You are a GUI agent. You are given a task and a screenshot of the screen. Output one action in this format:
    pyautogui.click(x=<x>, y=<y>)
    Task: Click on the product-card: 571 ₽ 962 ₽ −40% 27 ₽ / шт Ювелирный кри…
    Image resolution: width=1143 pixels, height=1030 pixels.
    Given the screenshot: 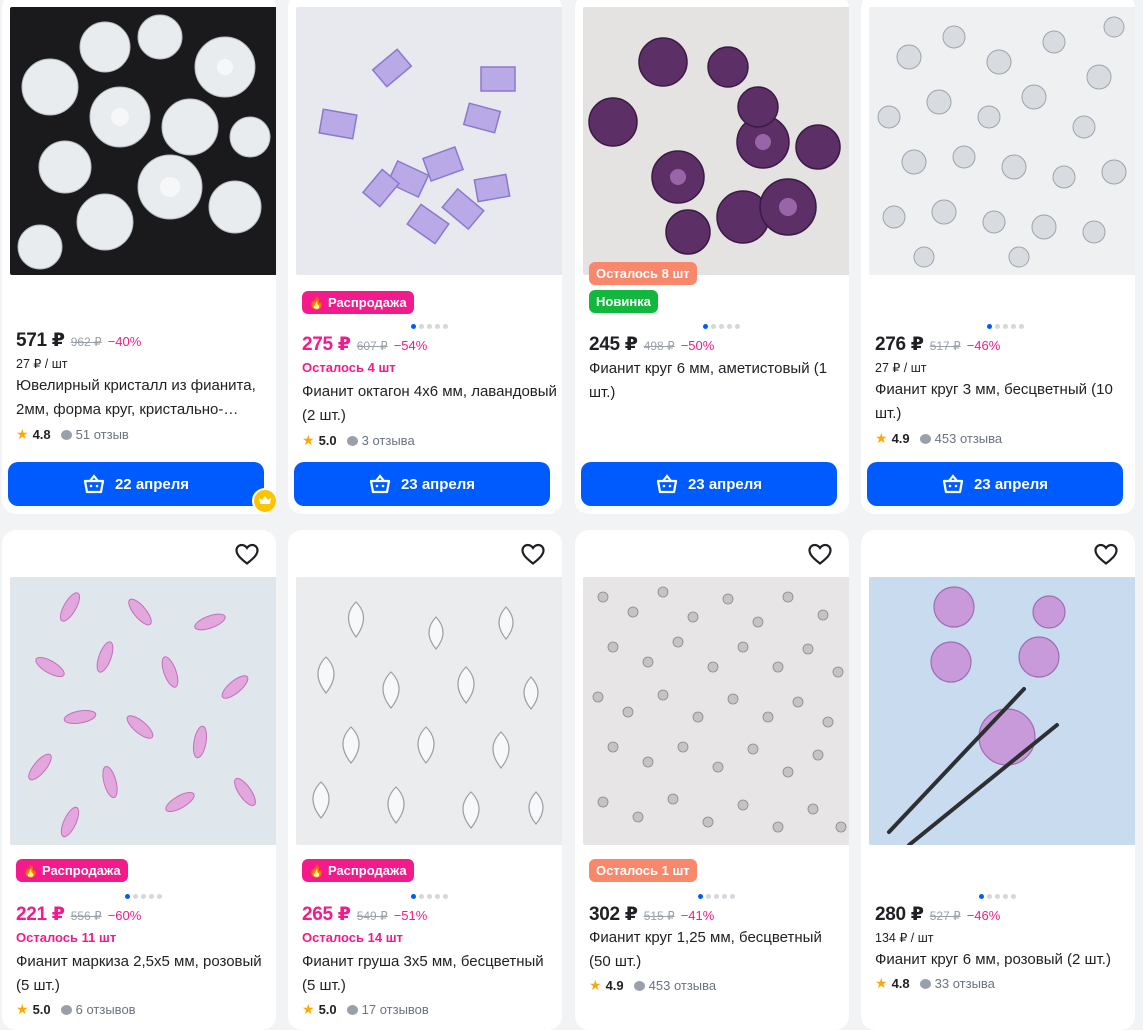 What is the action you would take?
    pyautogui.click(x=139, y=257)
    